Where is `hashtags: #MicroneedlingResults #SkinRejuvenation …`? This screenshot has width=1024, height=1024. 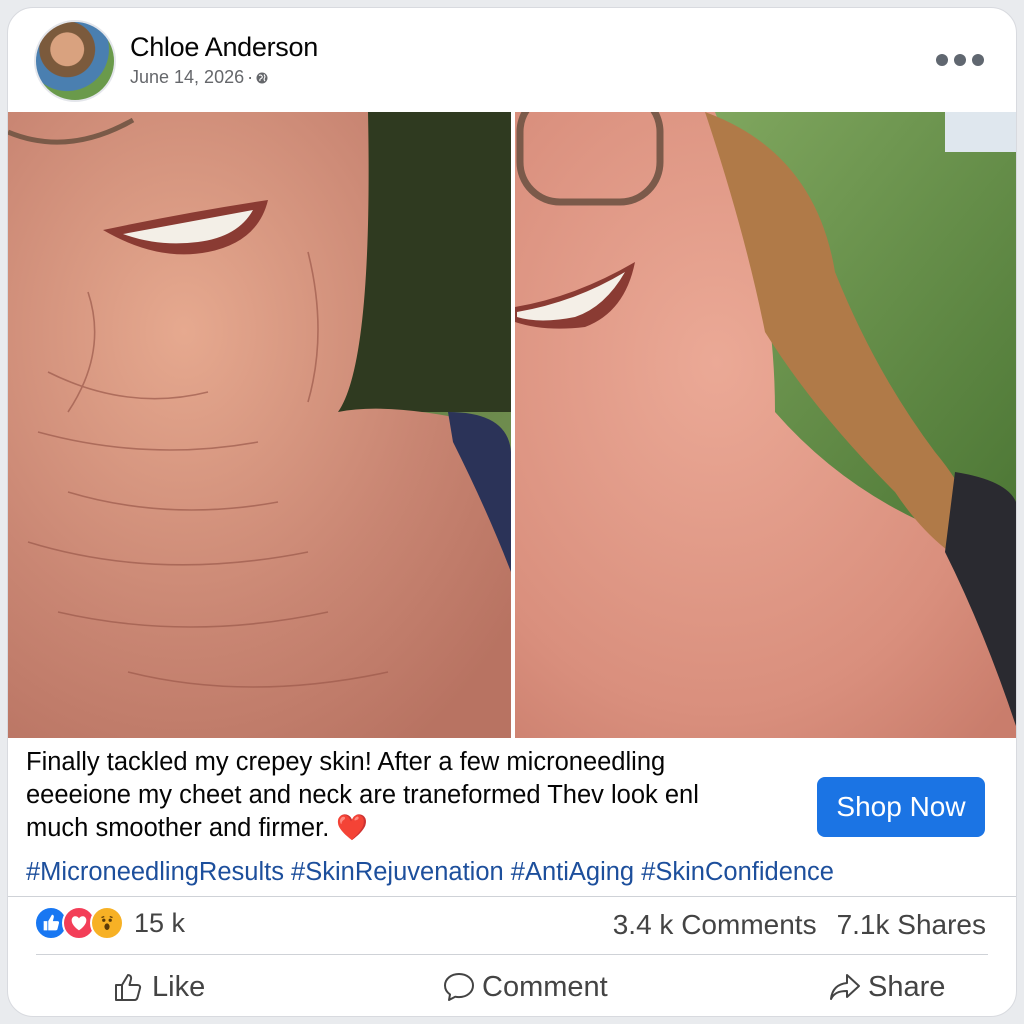 hashtags: #MicroneedlingResults #SkinRejuvenation … is located at coordinates (430, 872).